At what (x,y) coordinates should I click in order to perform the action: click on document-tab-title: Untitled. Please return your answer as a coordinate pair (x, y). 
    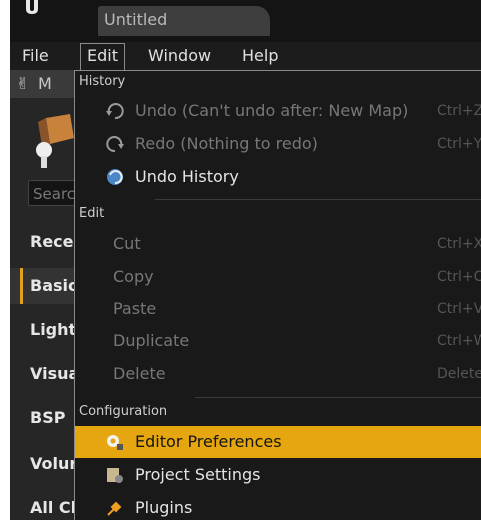
    Looking at the image, I should click on (136, 19).